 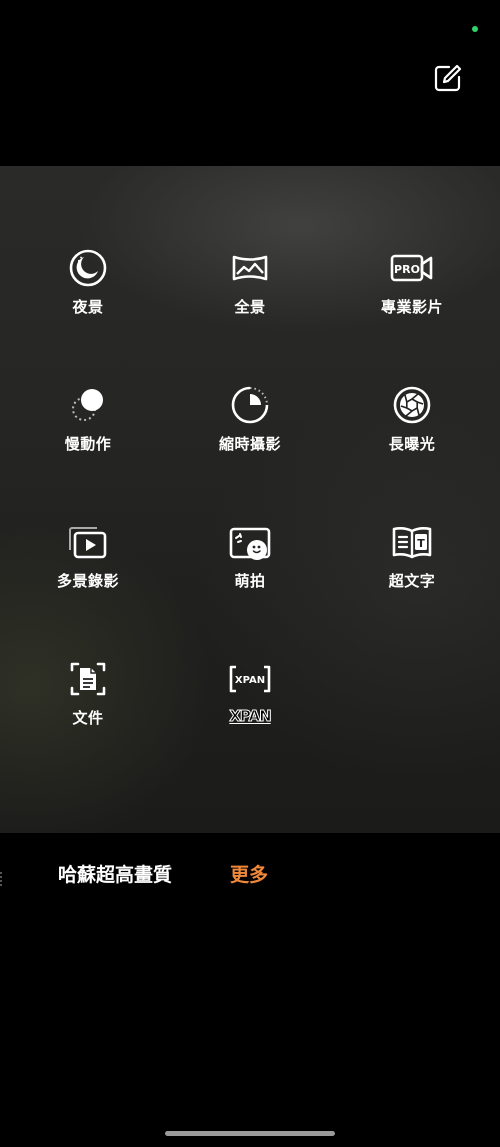 What do you see at coordinates (412, 581) in the screenshot?
I see `mode-label: 超文字` at bounding box center [412, 581].